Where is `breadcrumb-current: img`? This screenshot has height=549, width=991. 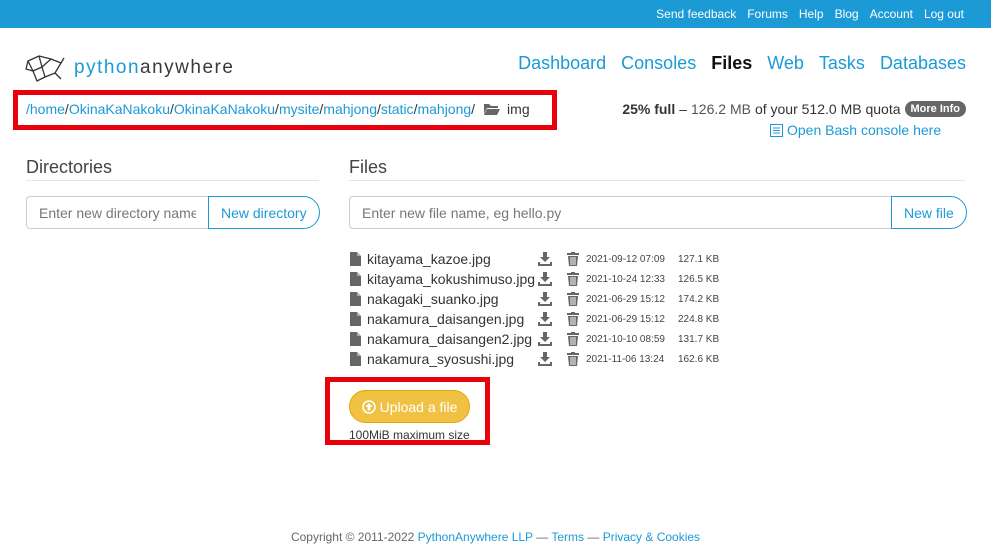 breadcrumb-current: img is located at coordinates (518, 109).